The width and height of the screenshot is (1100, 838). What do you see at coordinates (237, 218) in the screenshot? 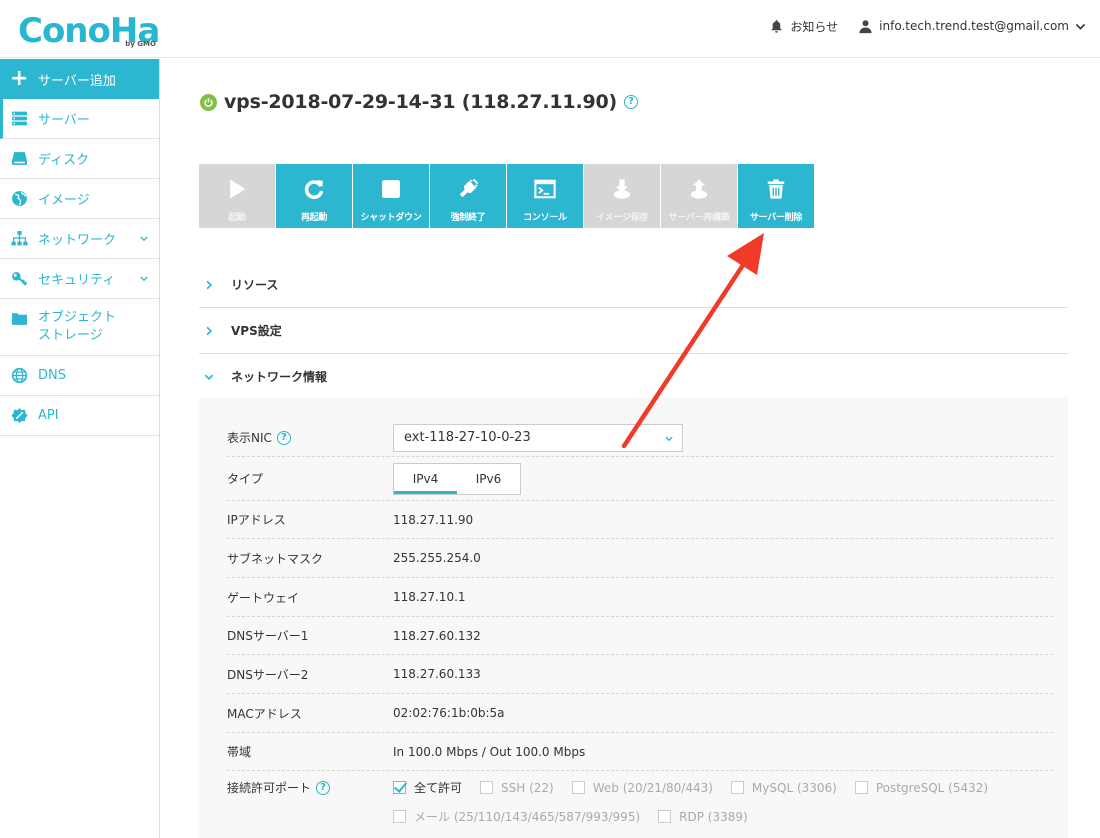
I see `start-label: 起動` at bounding box center [237, 218].